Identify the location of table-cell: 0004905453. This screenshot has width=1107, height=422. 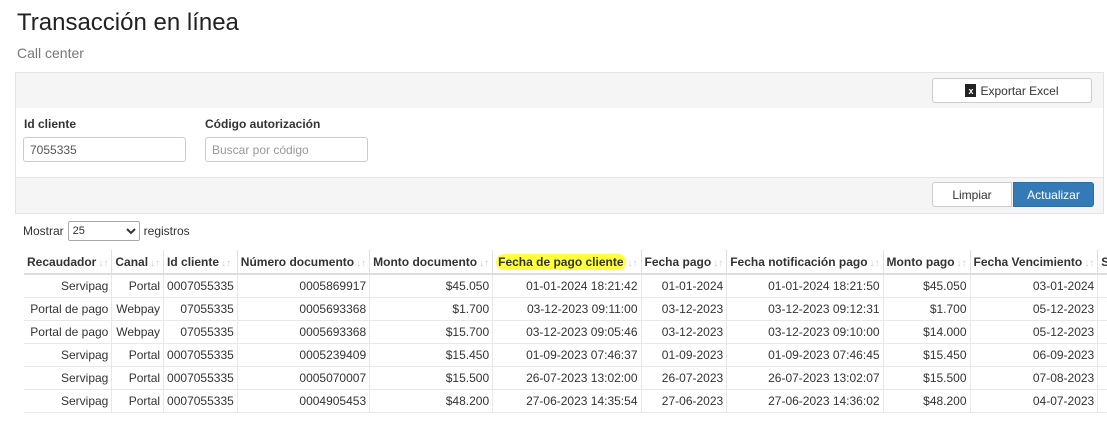
(304, 401).